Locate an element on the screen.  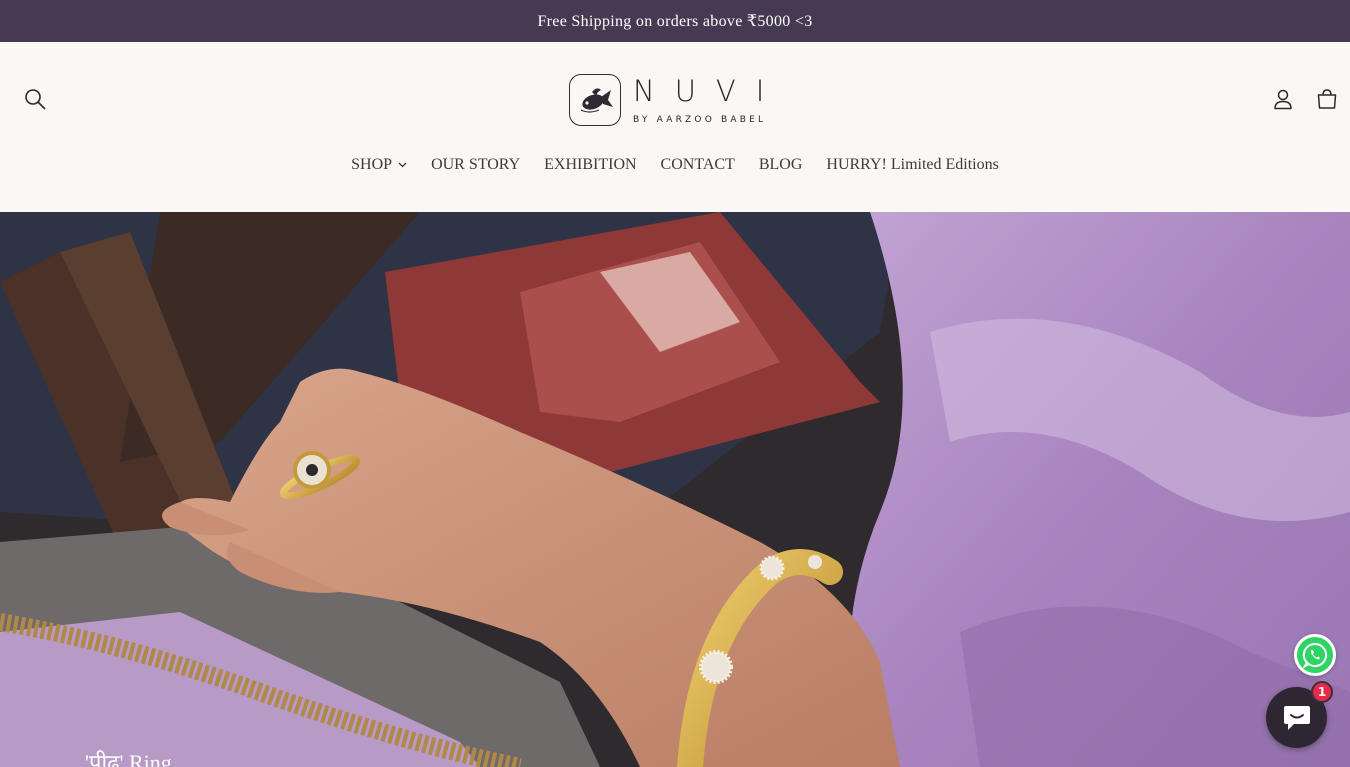
user-icon is located at coordinates (1283, 99).